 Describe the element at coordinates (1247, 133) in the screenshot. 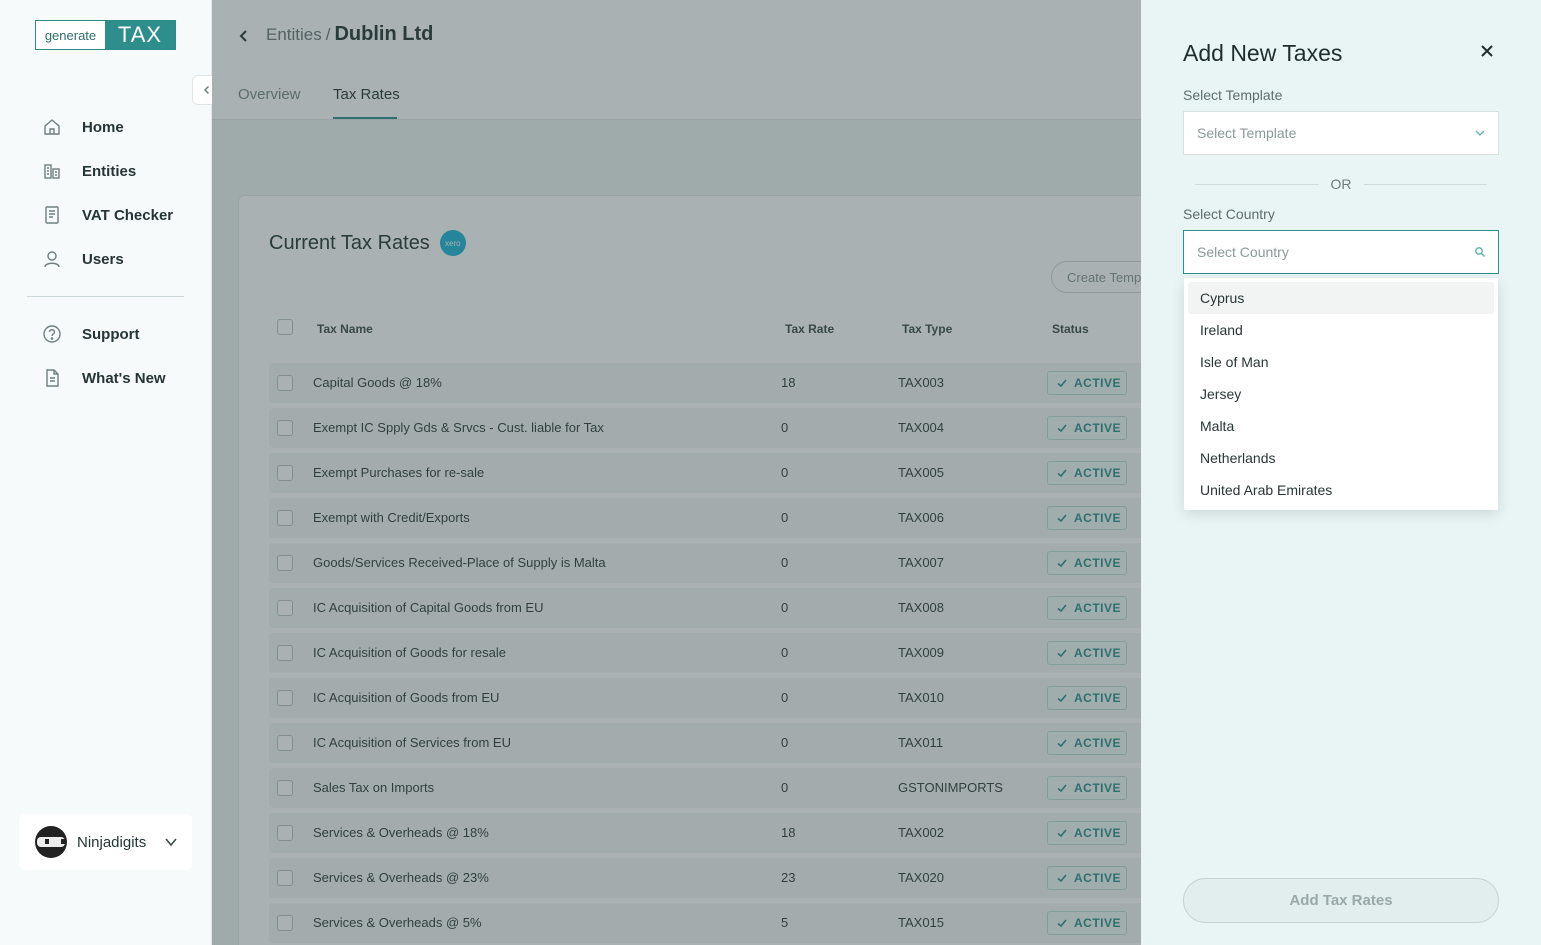

I see `template-placeholder: Select Template` at that location.